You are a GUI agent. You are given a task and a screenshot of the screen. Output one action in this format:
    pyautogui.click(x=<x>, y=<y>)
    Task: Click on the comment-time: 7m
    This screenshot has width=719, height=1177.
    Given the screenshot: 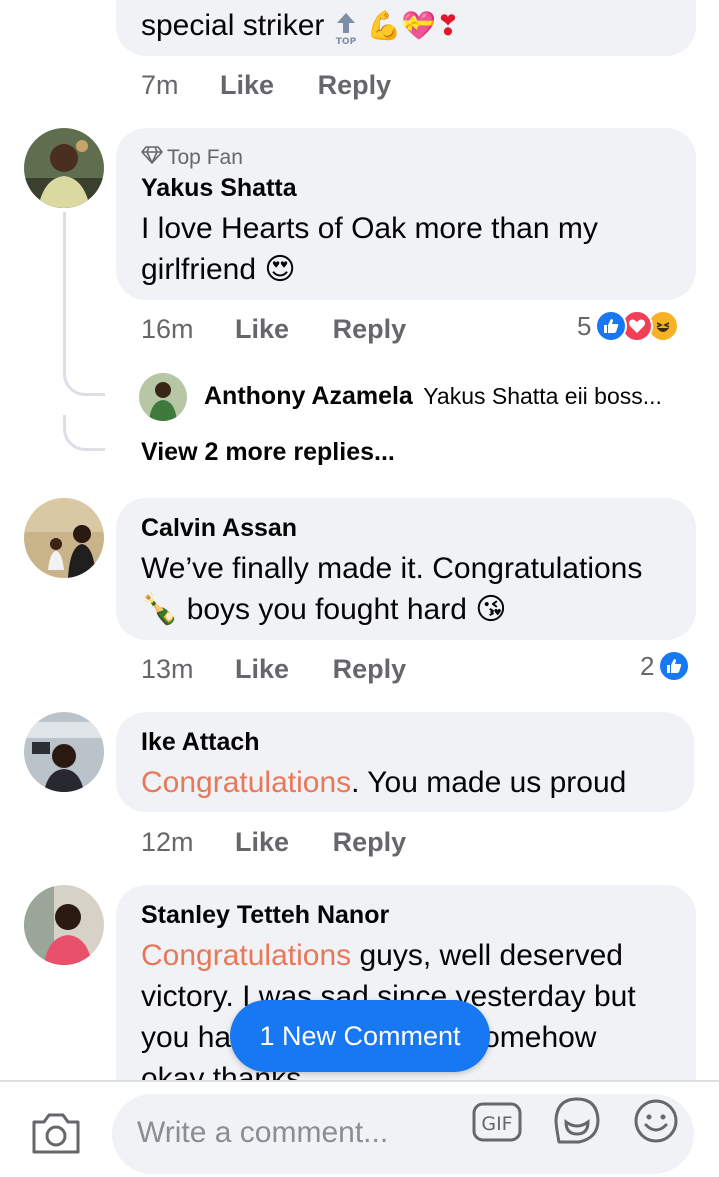 What is the action you would take?
    pyautogui.click(x=160, y=85)
    